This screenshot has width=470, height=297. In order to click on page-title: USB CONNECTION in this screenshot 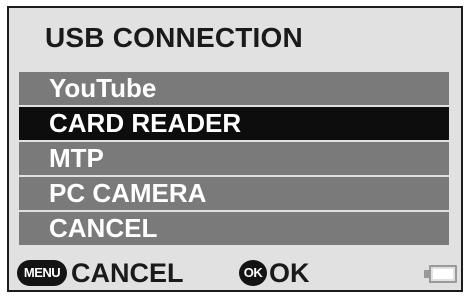, I will do `click(174, 37)`.